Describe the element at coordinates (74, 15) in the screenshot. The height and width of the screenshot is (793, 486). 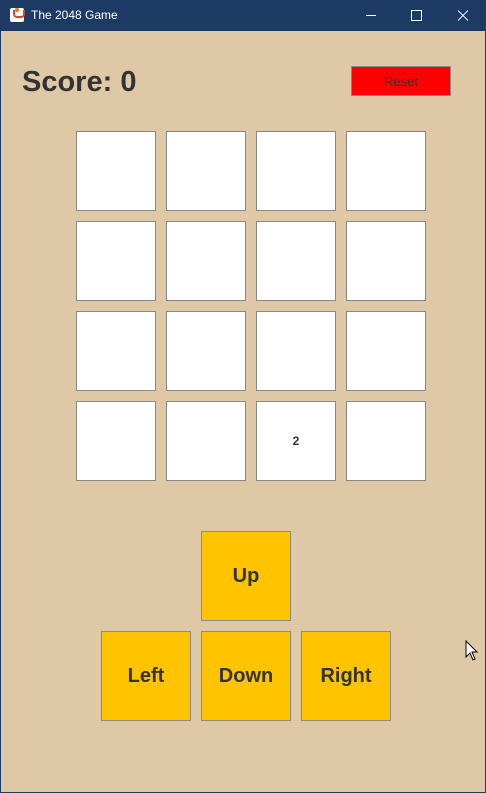
I see `window-title: The 2048 Game` at that location.